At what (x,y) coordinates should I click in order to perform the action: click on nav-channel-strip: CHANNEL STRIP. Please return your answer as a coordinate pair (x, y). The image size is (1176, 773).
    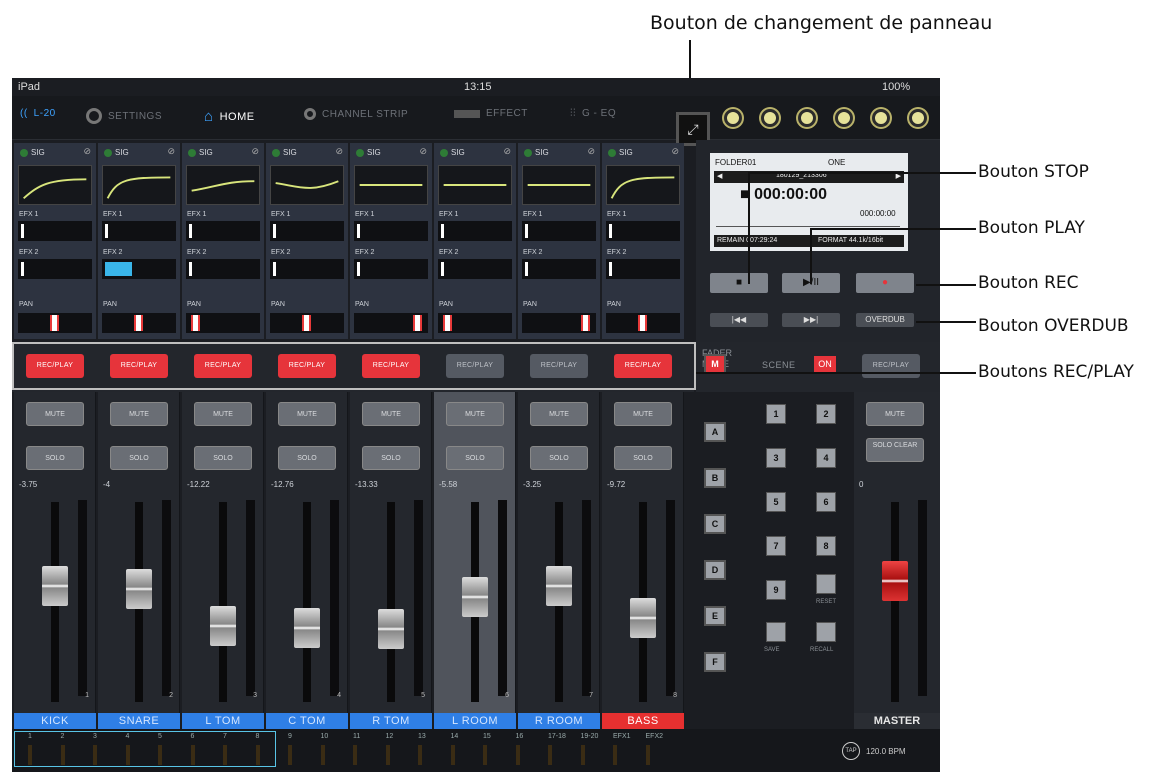
    Looking at the image, I should click on (356, 114).